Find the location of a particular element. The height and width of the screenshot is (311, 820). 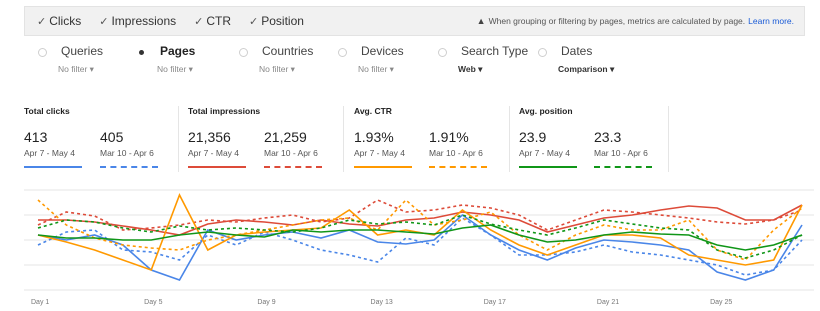

stat-title: Avg. CTR is located at coordinates (373, 111).